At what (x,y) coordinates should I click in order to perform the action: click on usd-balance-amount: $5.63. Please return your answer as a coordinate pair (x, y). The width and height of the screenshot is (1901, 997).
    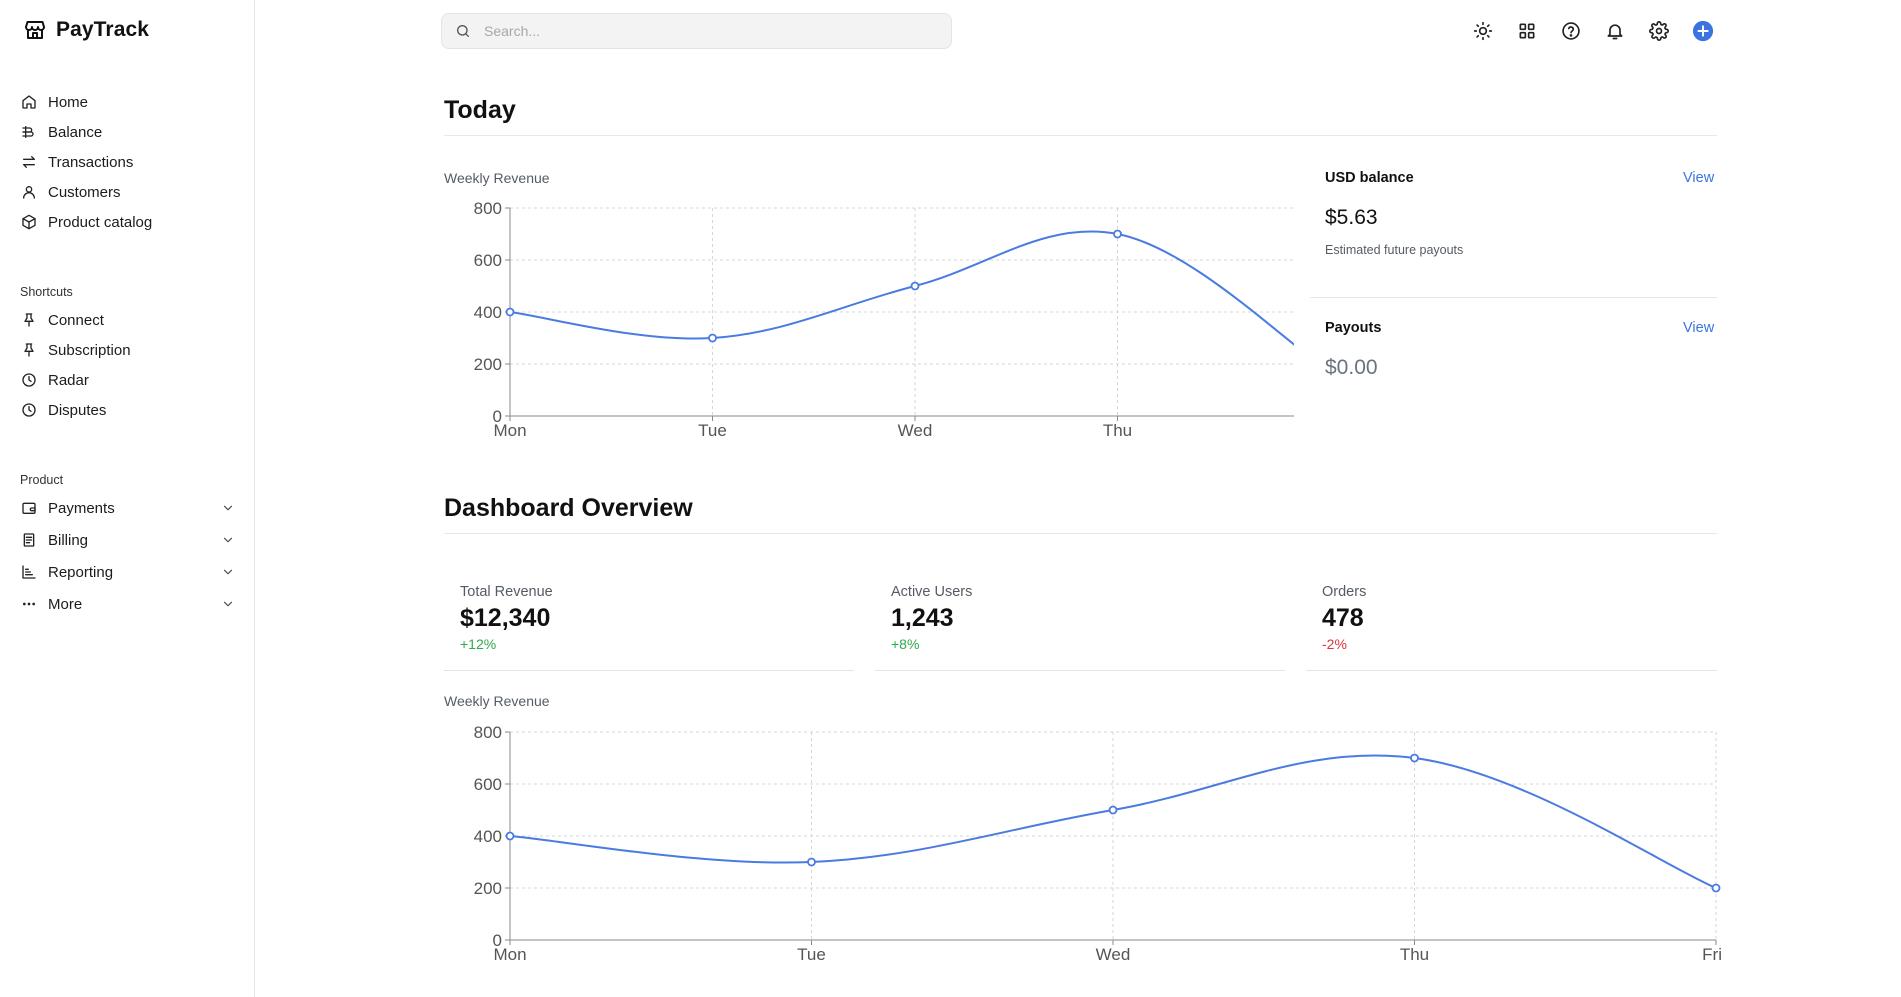
    Looking at the image, I should click on (1351, 217).